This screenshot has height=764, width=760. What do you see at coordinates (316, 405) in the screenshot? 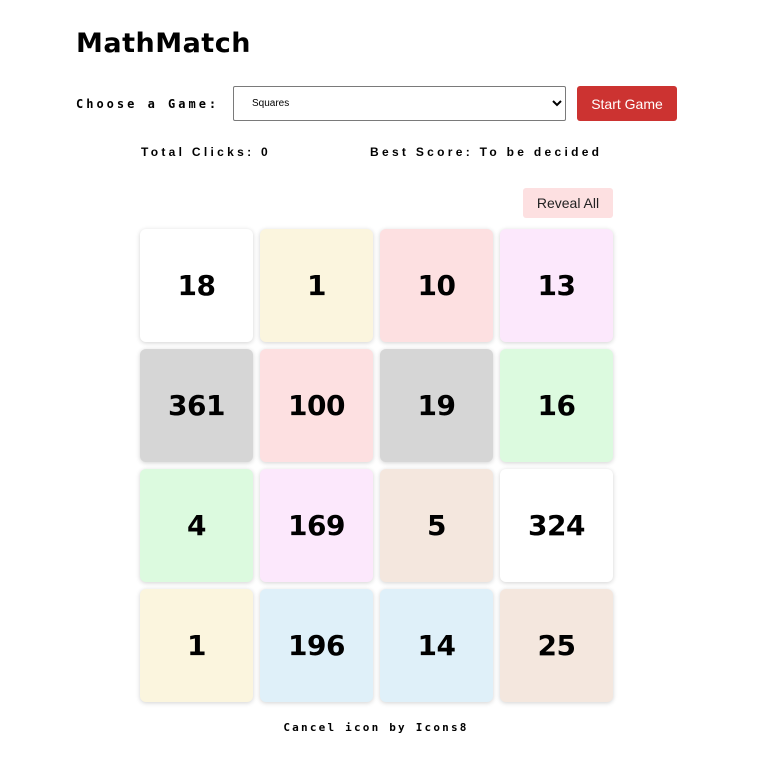
I see `card: 100` at bounding box center [316, 405].